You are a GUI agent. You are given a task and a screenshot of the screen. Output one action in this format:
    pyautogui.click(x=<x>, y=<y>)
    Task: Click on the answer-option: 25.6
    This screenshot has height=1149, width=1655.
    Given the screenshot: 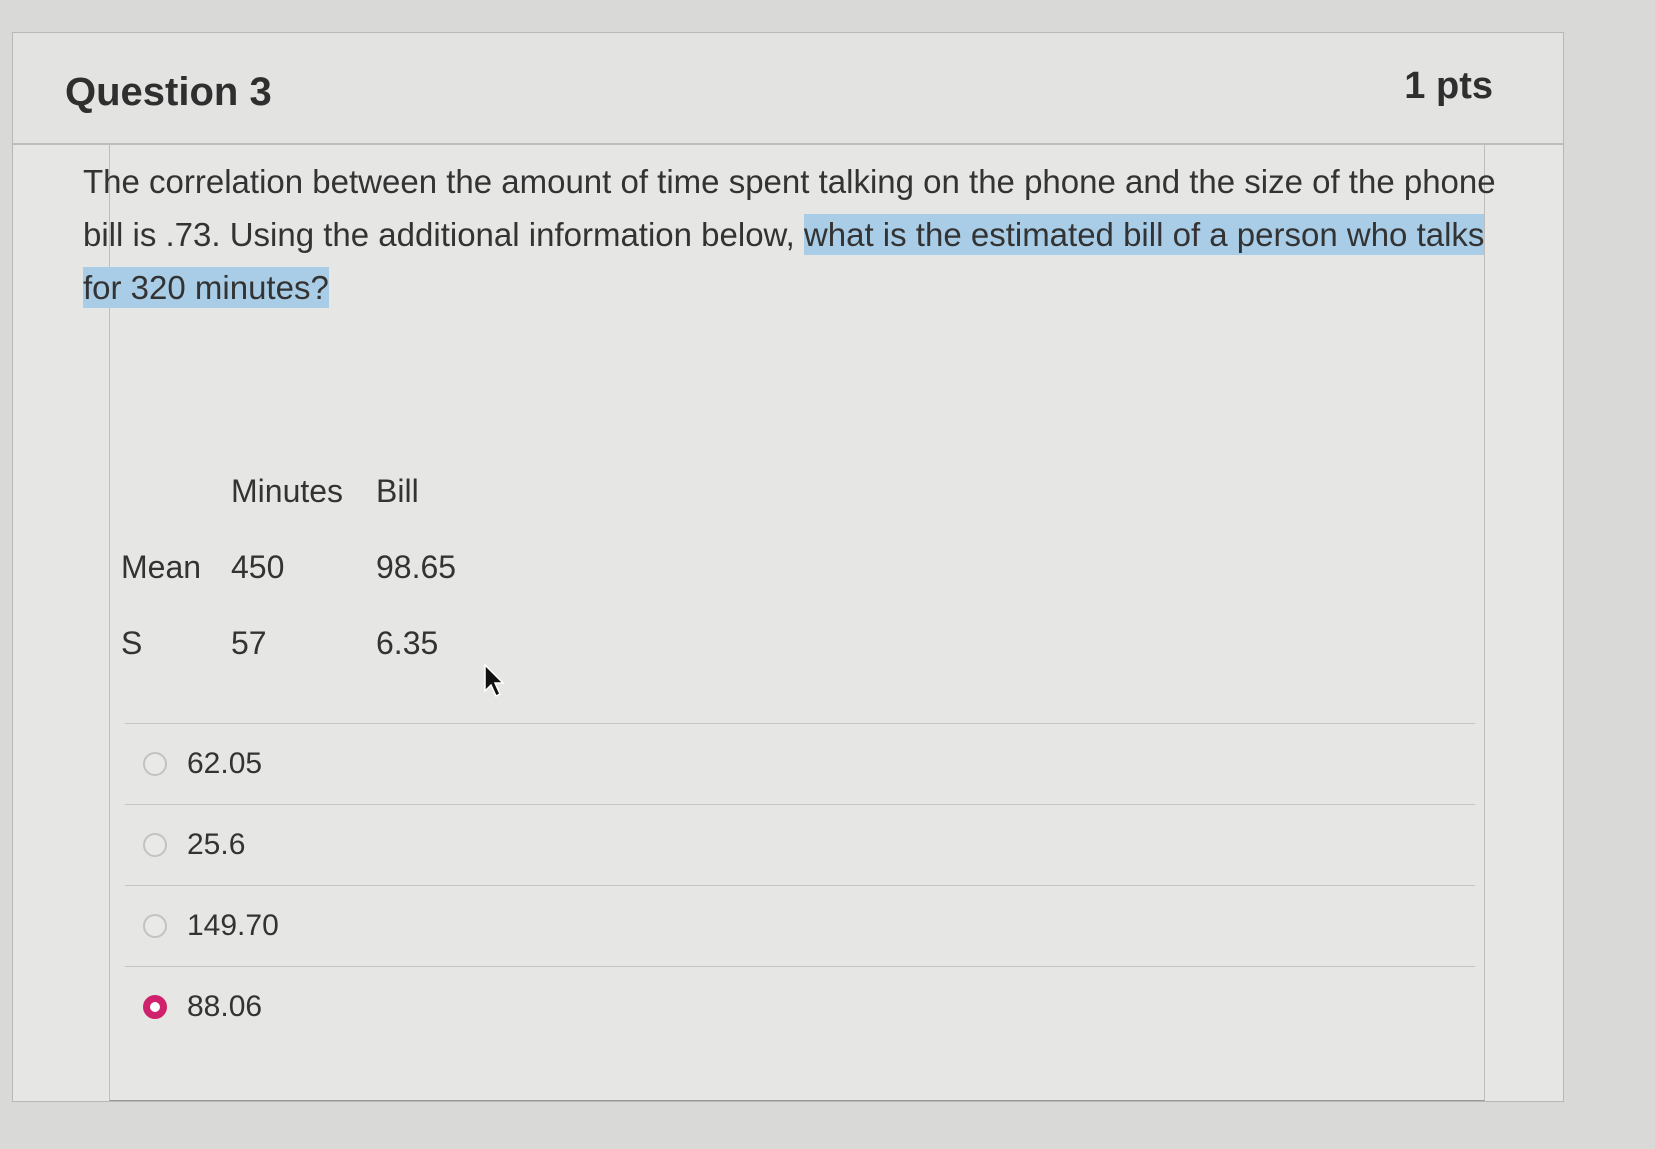 What is the action you would take?
    pyautogui.click(x=800, y=844)
    